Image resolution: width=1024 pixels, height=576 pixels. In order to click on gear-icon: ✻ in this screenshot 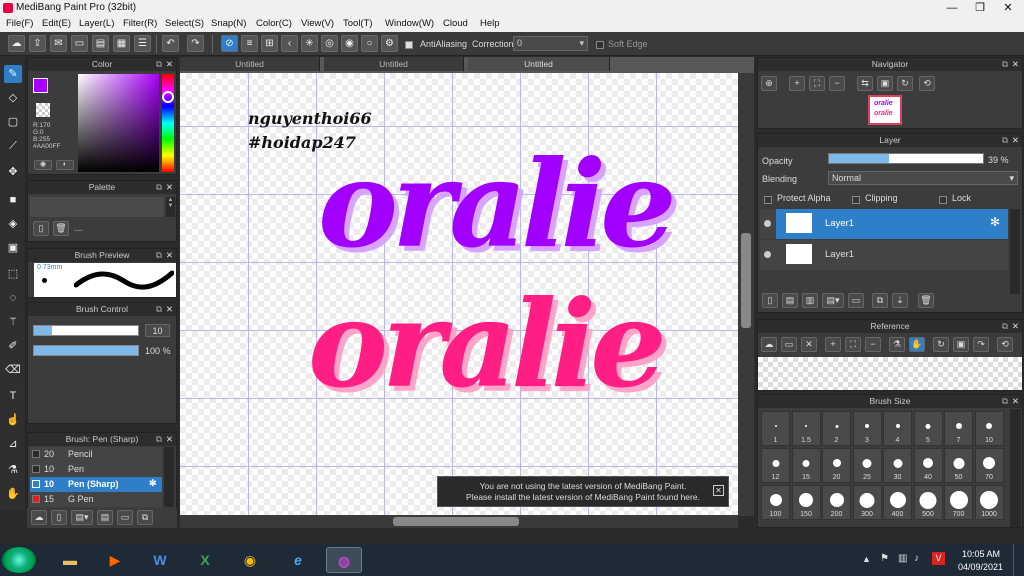, I will do `click(995, 222)`.